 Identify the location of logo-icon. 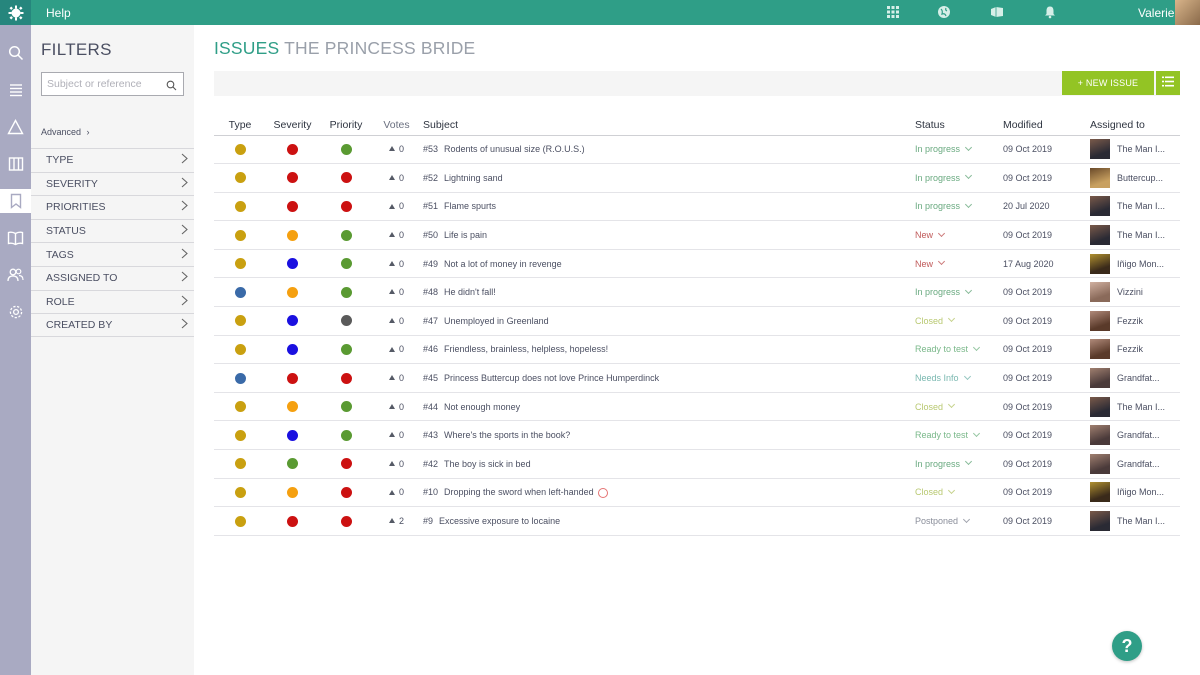
(15, 12).